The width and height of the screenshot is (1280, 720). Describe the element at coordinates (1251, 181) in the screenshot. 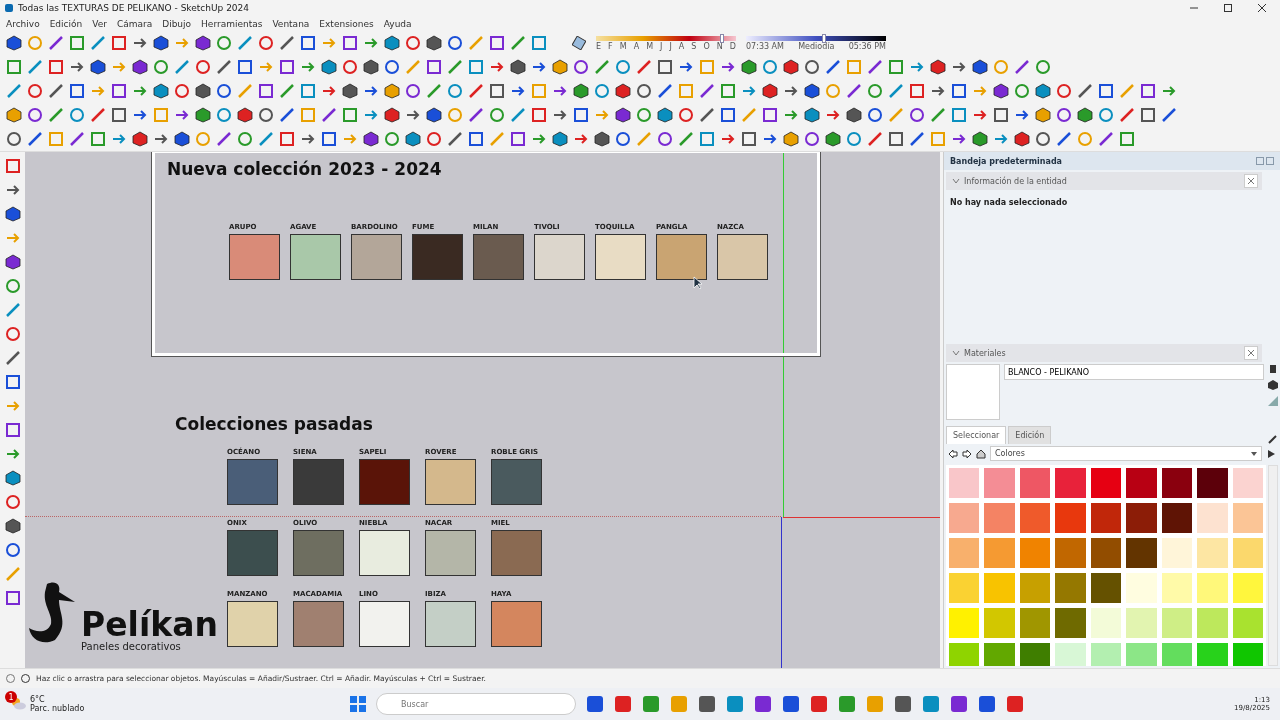

I see `close-button` at that location.